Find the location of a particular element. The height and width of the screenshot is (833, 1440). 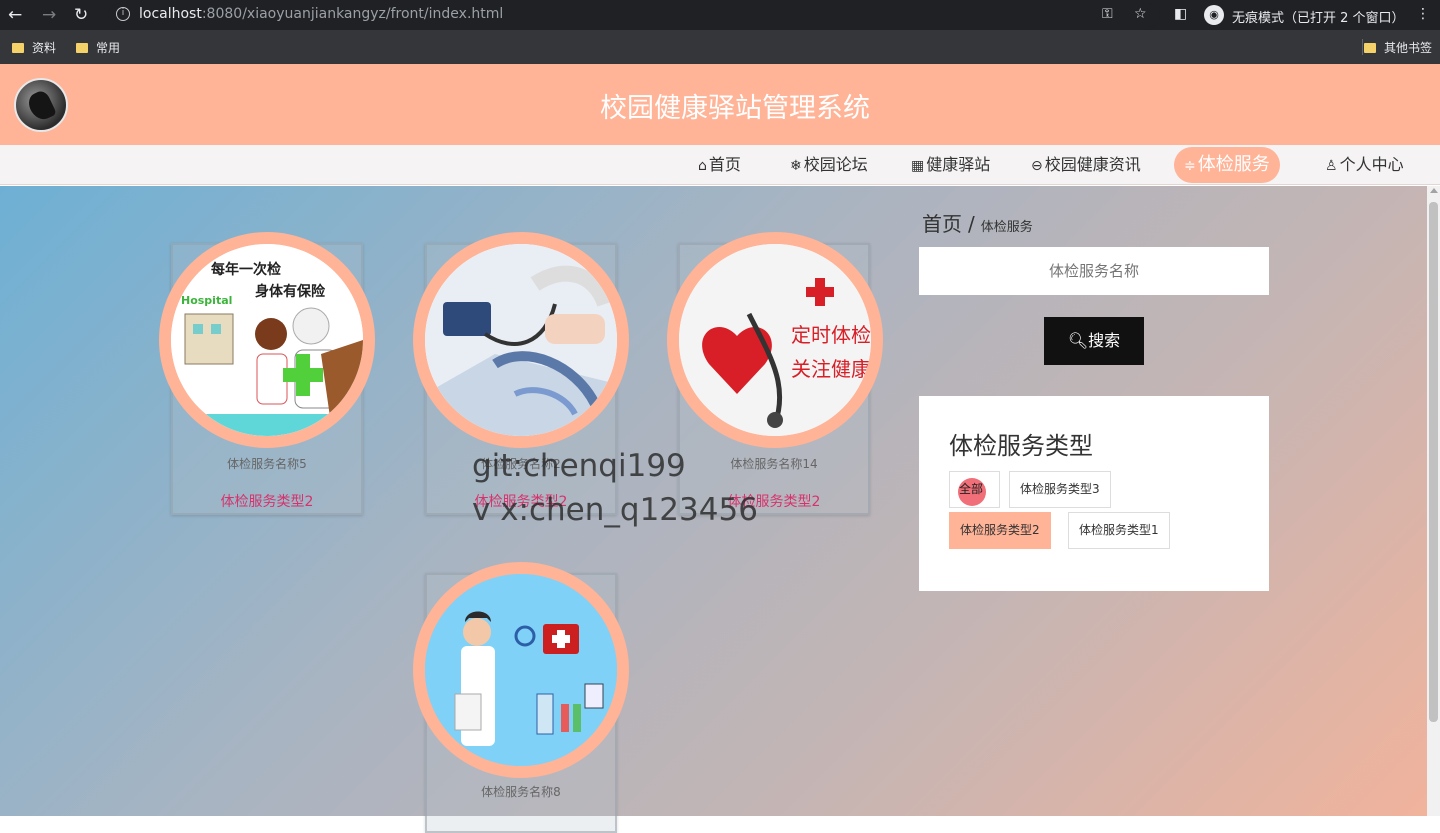

snowflake-icon: ❄ is located at coordinates (796, 166).